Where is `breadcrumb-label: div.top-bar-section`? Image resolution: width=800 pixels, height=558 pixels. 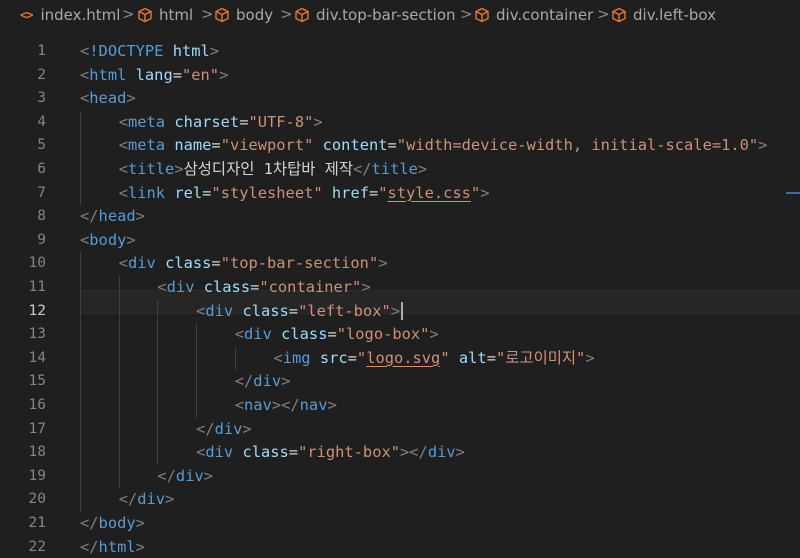 breadcrumb-label: div.top-bar-section is located at coordinates (386, 15).